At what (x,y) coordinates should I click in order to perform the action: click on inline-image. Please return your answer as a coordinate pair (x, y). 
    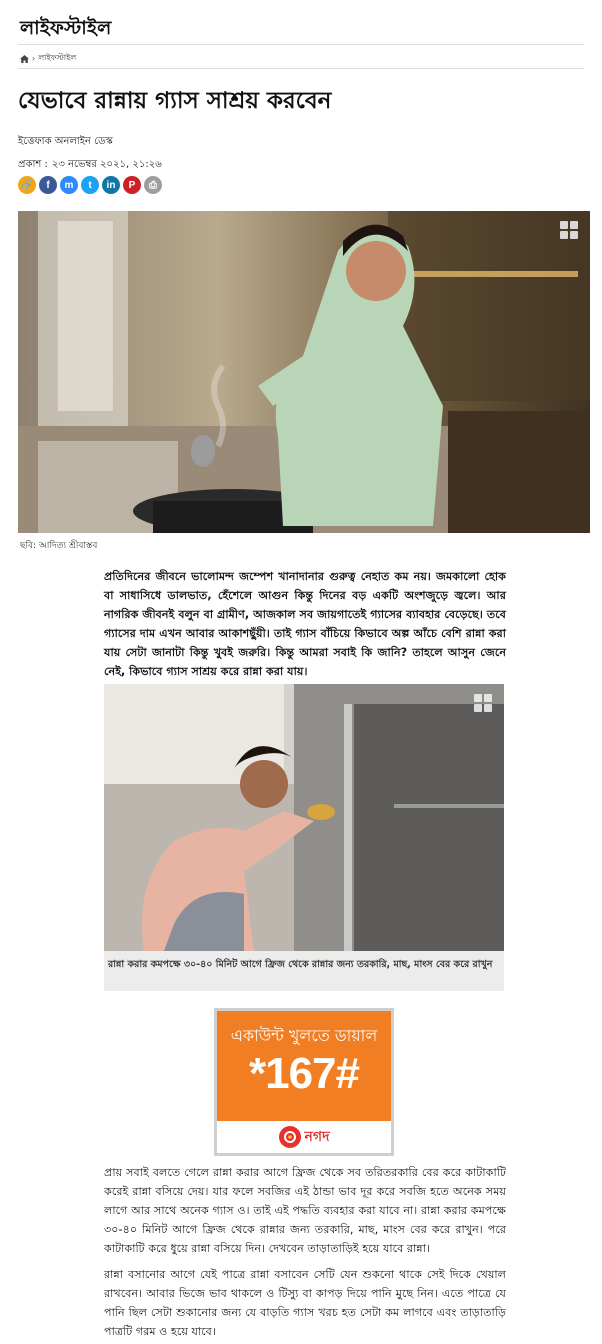
    Looking at the image, I should click on (304, 817).